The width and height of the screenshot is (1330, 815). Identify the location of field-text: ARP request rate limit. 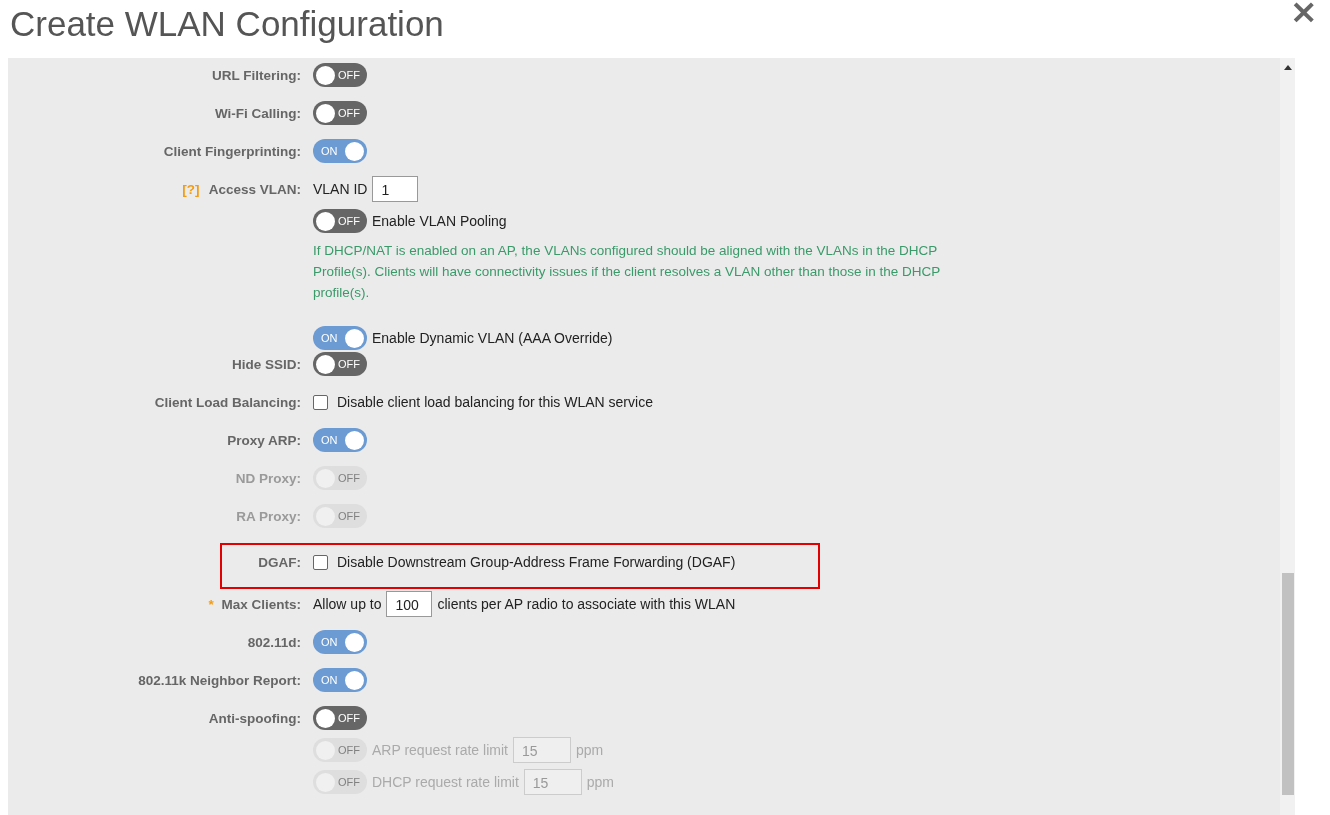
(440, 750).